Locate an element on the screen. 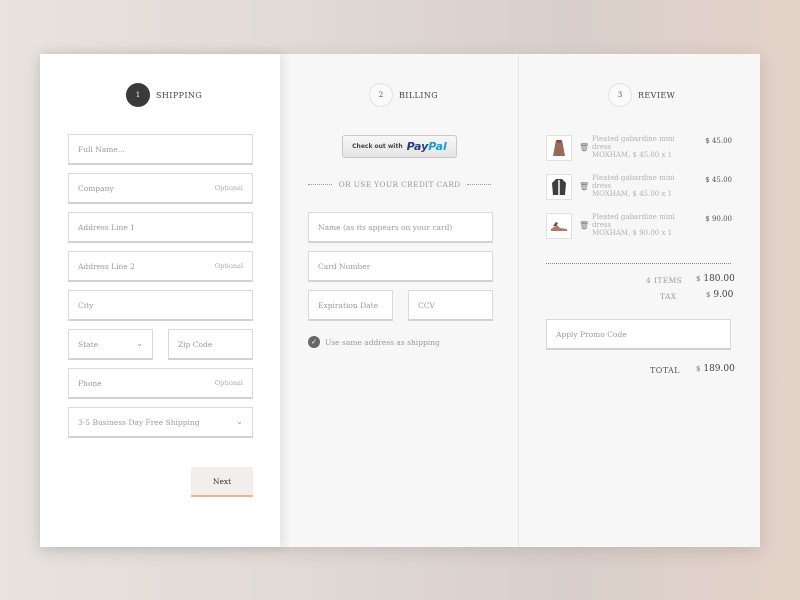 The width and height of the screenshot is (800, 600). ccv-placeholder: CCV is located at coordinates (426, 305).